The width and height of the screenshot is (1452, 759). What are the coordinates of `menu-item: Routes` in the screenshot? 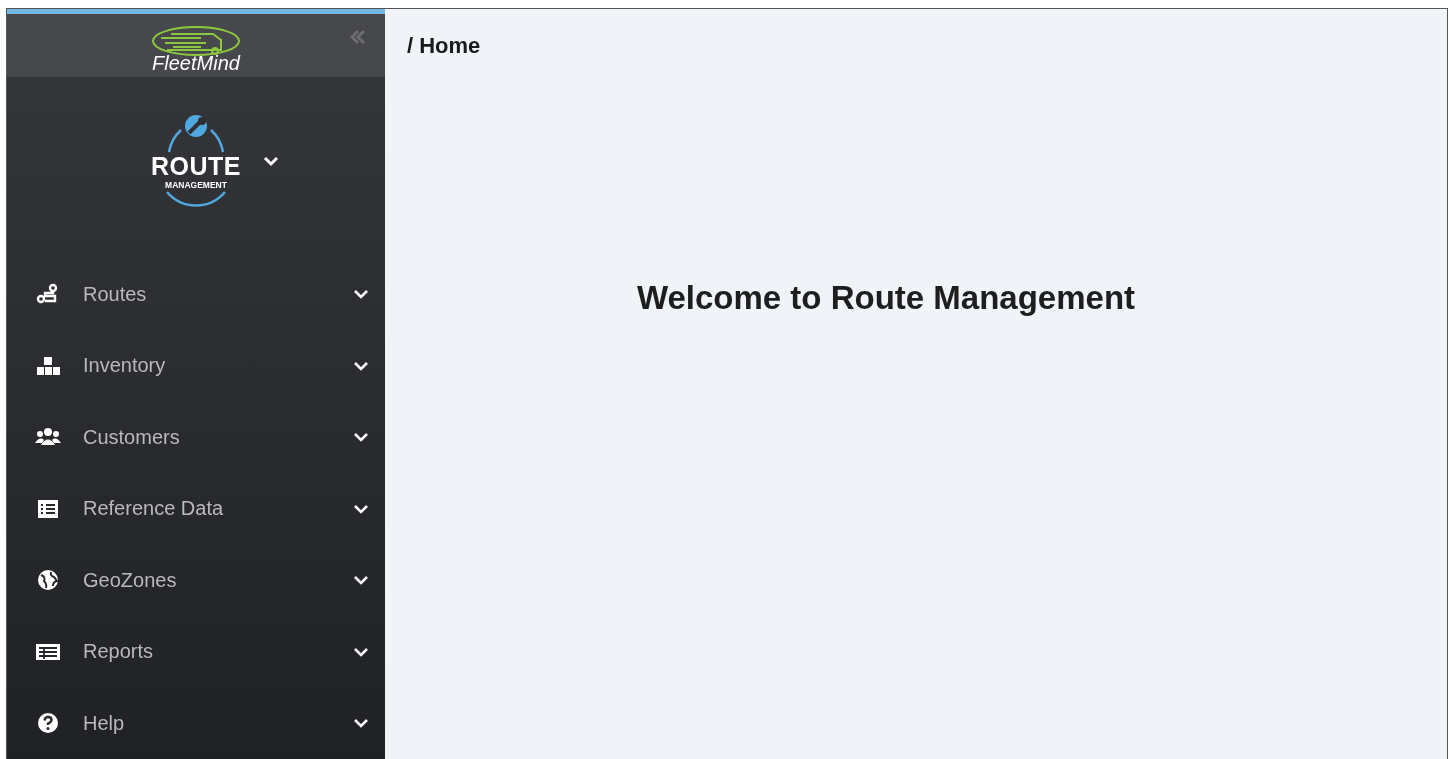 It's located at (196, 294).